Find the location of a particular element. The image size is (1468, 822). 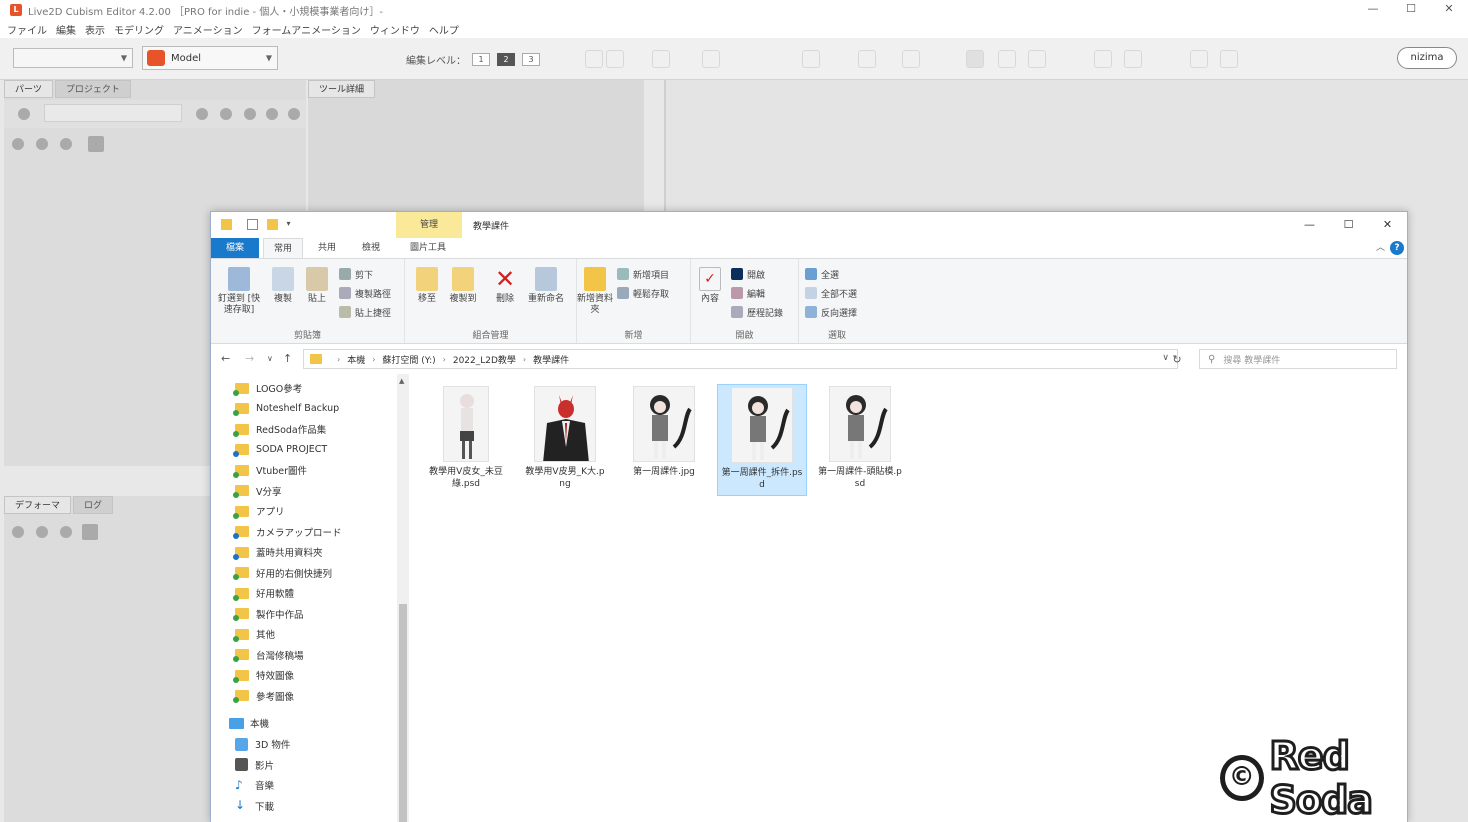

nav-item: 好用軟體 is located at coordinates (263, 593).